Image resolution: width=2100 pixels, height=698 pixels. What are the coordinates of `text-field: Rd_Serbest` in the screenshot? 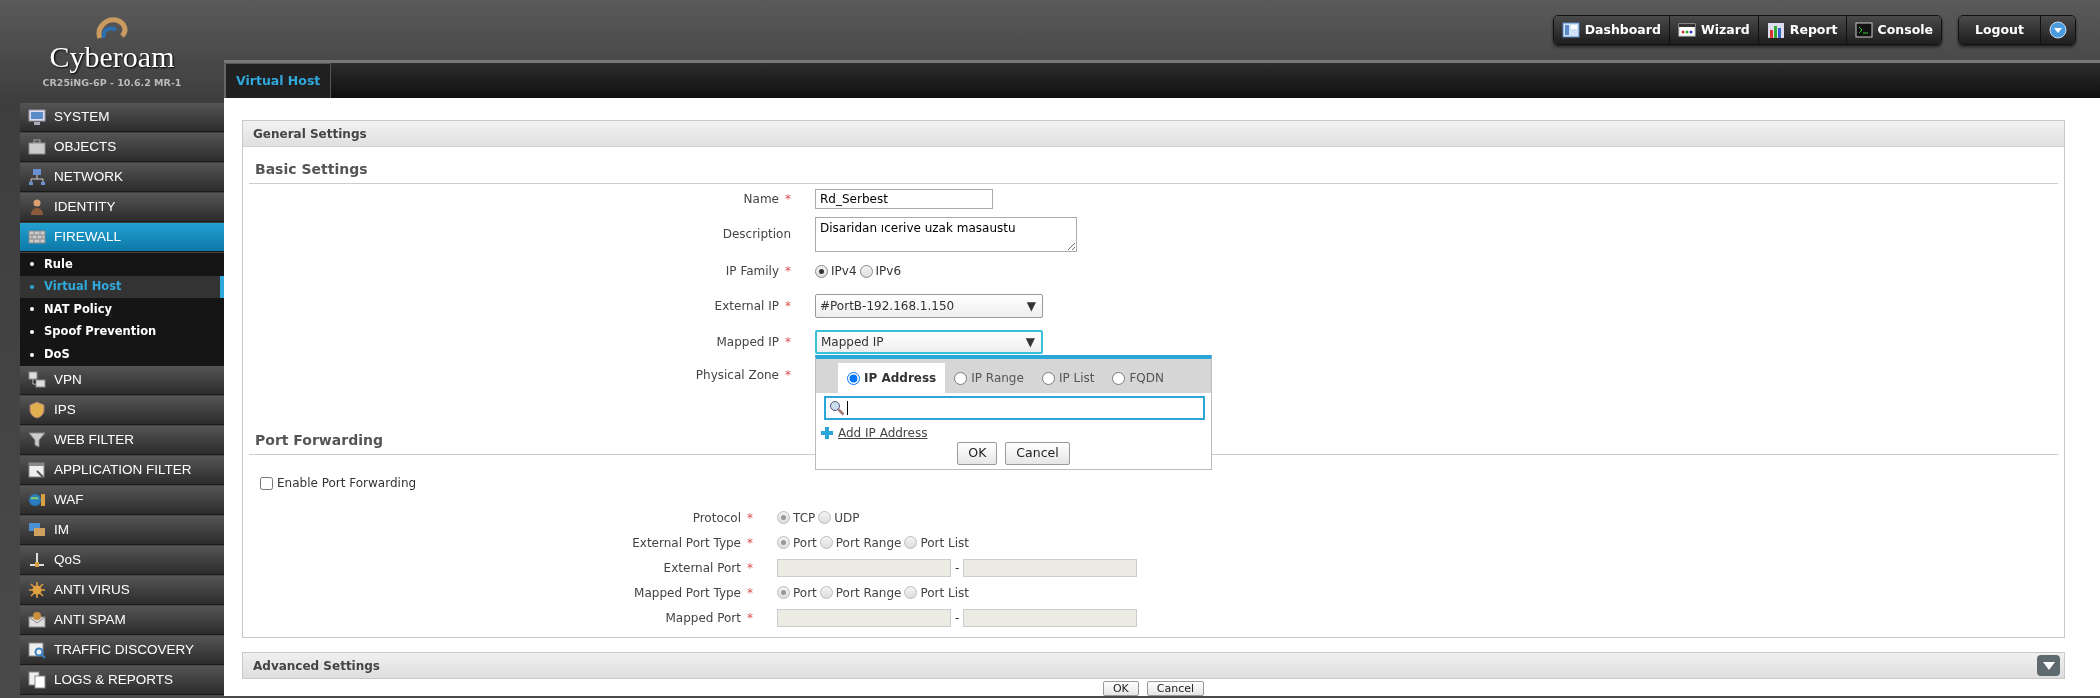 It's located at (904, 199).